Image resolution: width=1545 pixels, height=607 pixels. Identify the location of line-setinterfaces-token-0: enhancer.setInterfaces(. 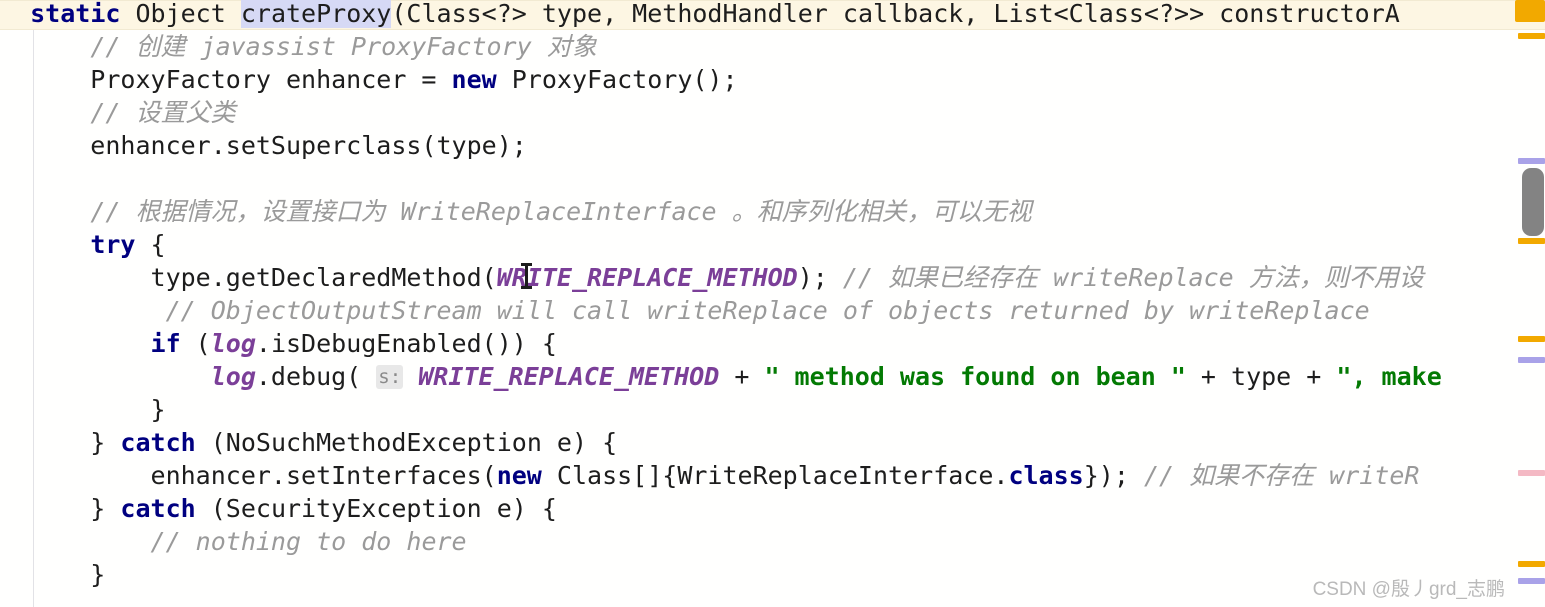
(248, 475).